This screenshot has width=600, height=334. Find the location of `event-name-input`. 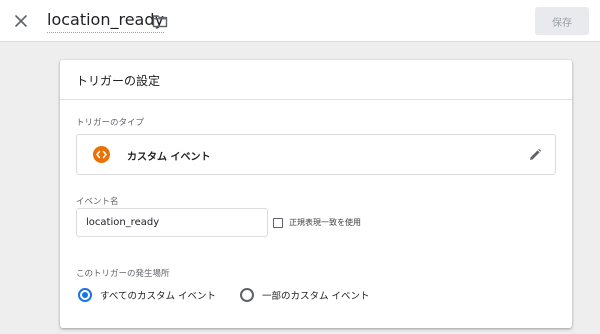

event-name-input is located at coordinates (172, 222).